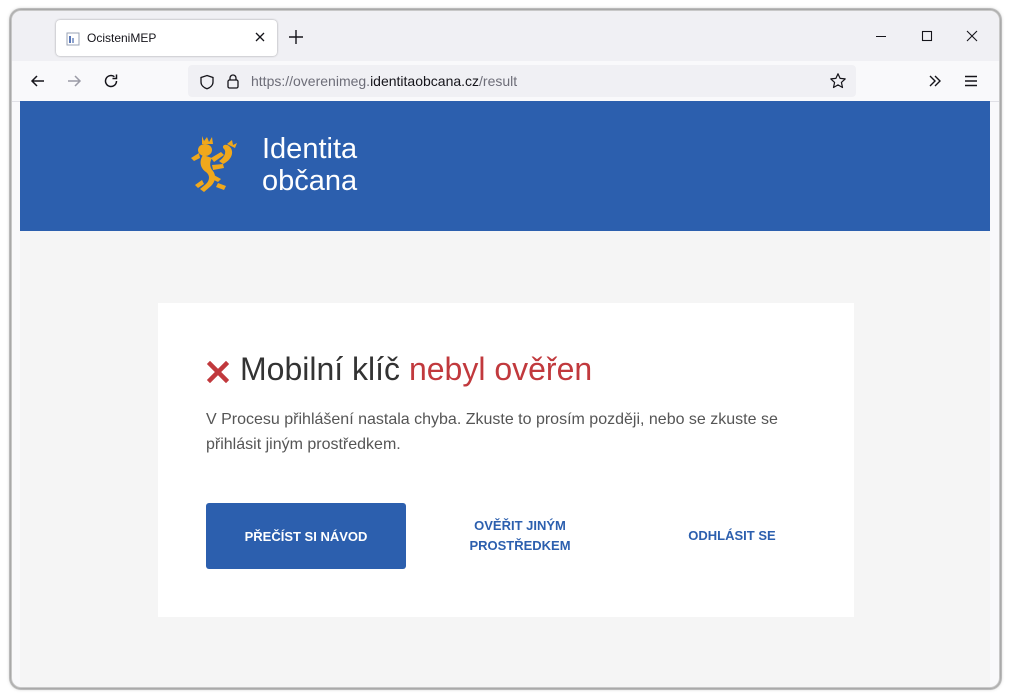 The height and width of the screenshot is (694, 1009). Describe the element at coordinates (311, 81) in the screenshot. I see `url-prefix: https://overenimeg.` at that location.